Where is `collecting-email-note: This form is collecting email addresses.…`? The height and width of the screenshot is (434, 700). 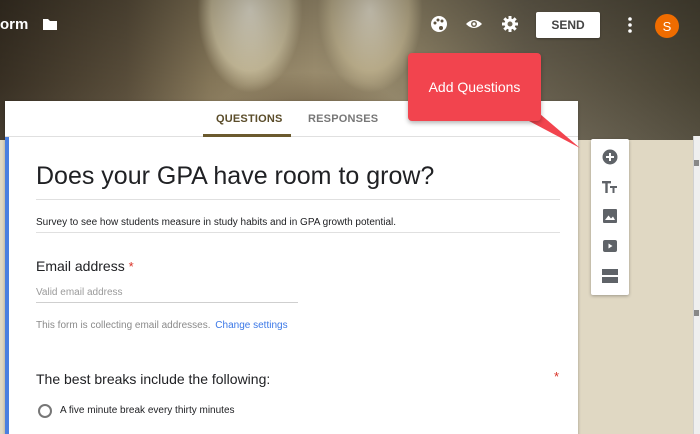 collecting-email-note: This form is collecting email addresses.… is located at coordinates (162, 325).